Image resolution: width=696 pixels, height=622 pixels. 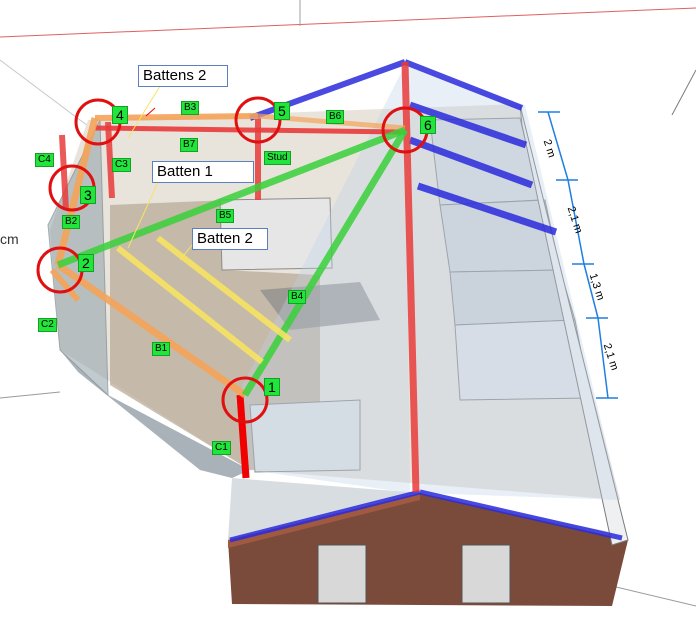 What do you see at coordinates (9, 239) in the screenshot?
I see `edge-label-cm: cm` at bounding box center [9, 239].